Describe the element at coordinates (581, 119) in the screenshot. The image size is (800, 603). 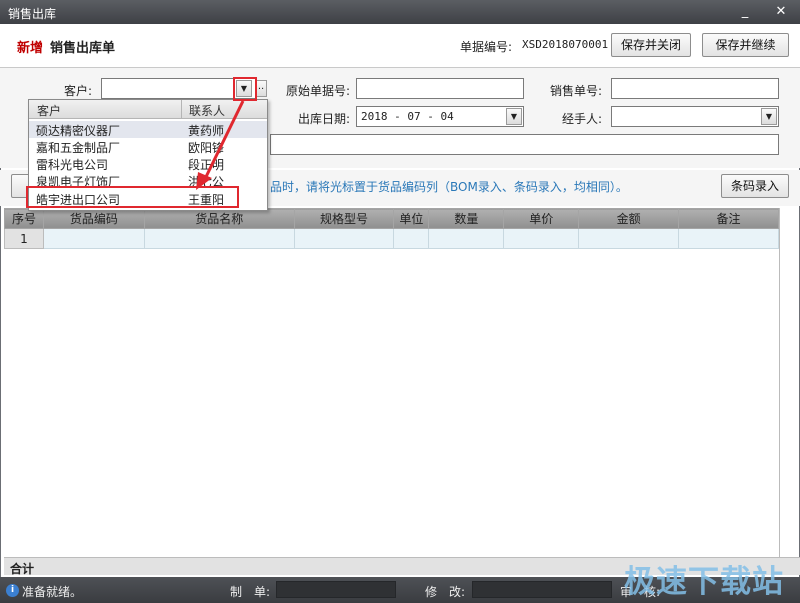
I see `handler-label: 经手人:` at that location.